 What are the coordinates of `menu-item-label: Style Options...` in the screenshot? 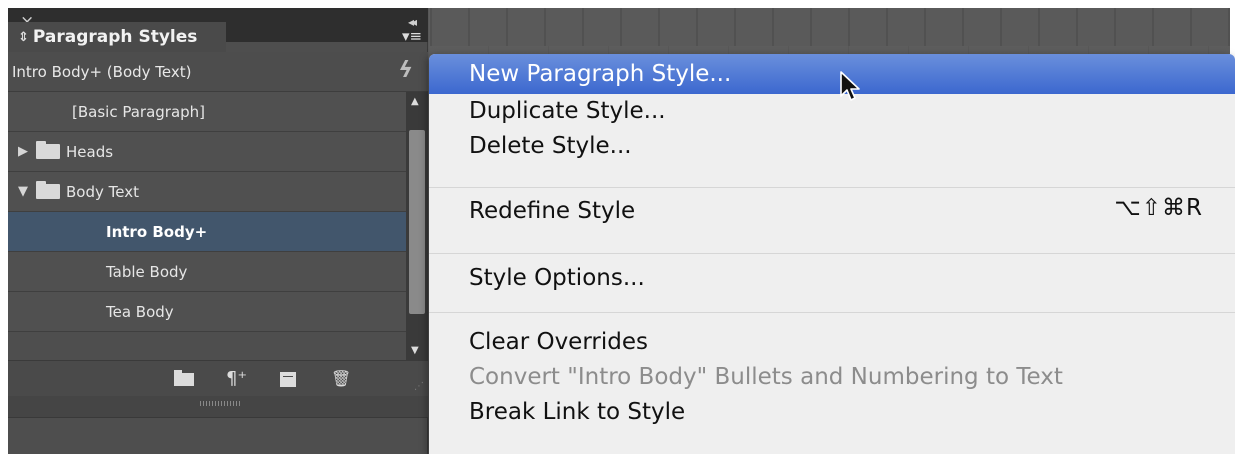 It's located at (557, 278).